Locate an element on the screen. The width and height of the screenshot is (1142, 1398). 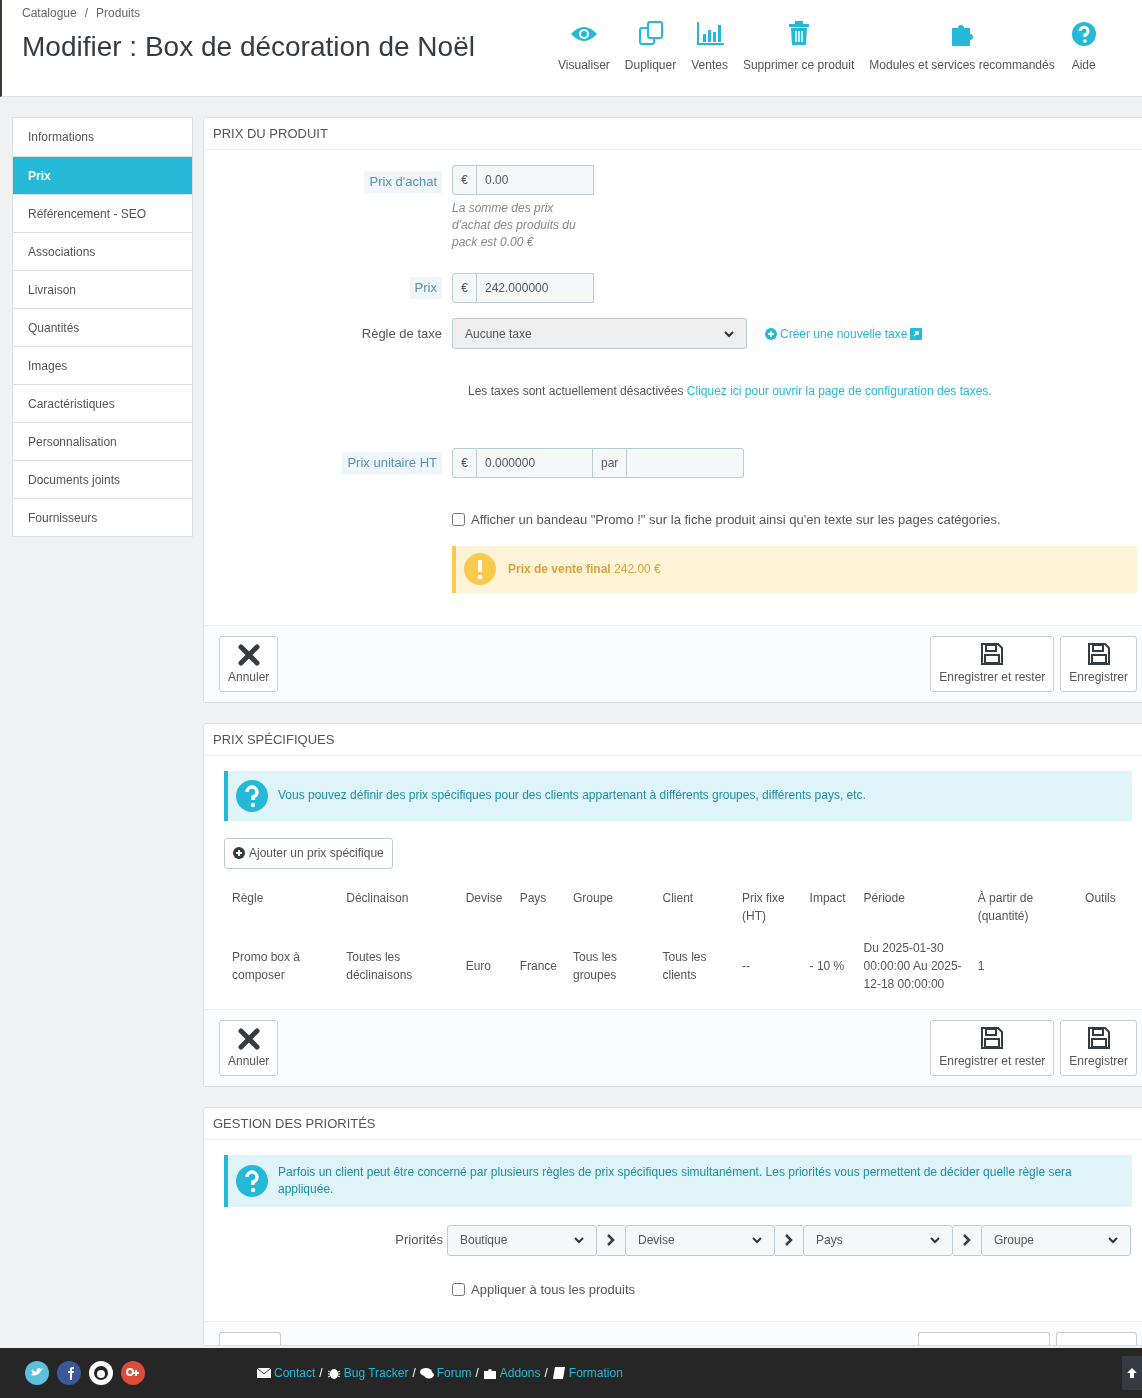
breadcrumb-link: Produits is located at coordinates (118, 13).